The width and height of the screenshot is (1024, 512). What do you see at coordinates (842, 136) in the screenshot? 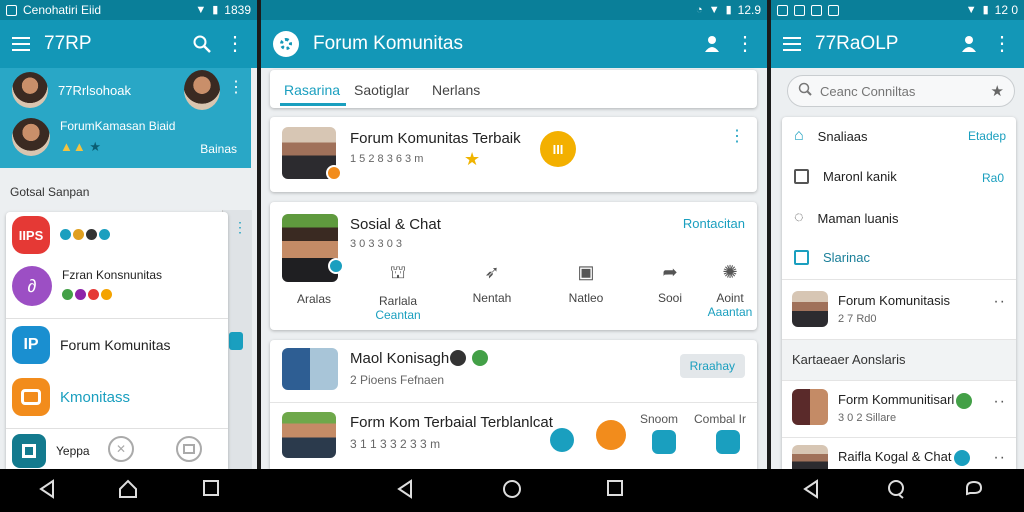
I see `menu-item-label: Snaliaas` at bounding box center [842, 136].